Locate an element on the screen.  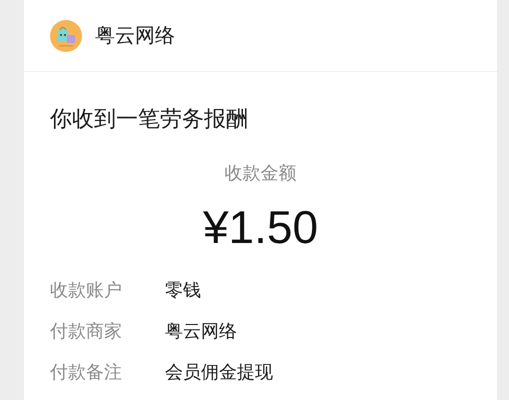
shopping-bag-logo is located at coordinates (66, 36).